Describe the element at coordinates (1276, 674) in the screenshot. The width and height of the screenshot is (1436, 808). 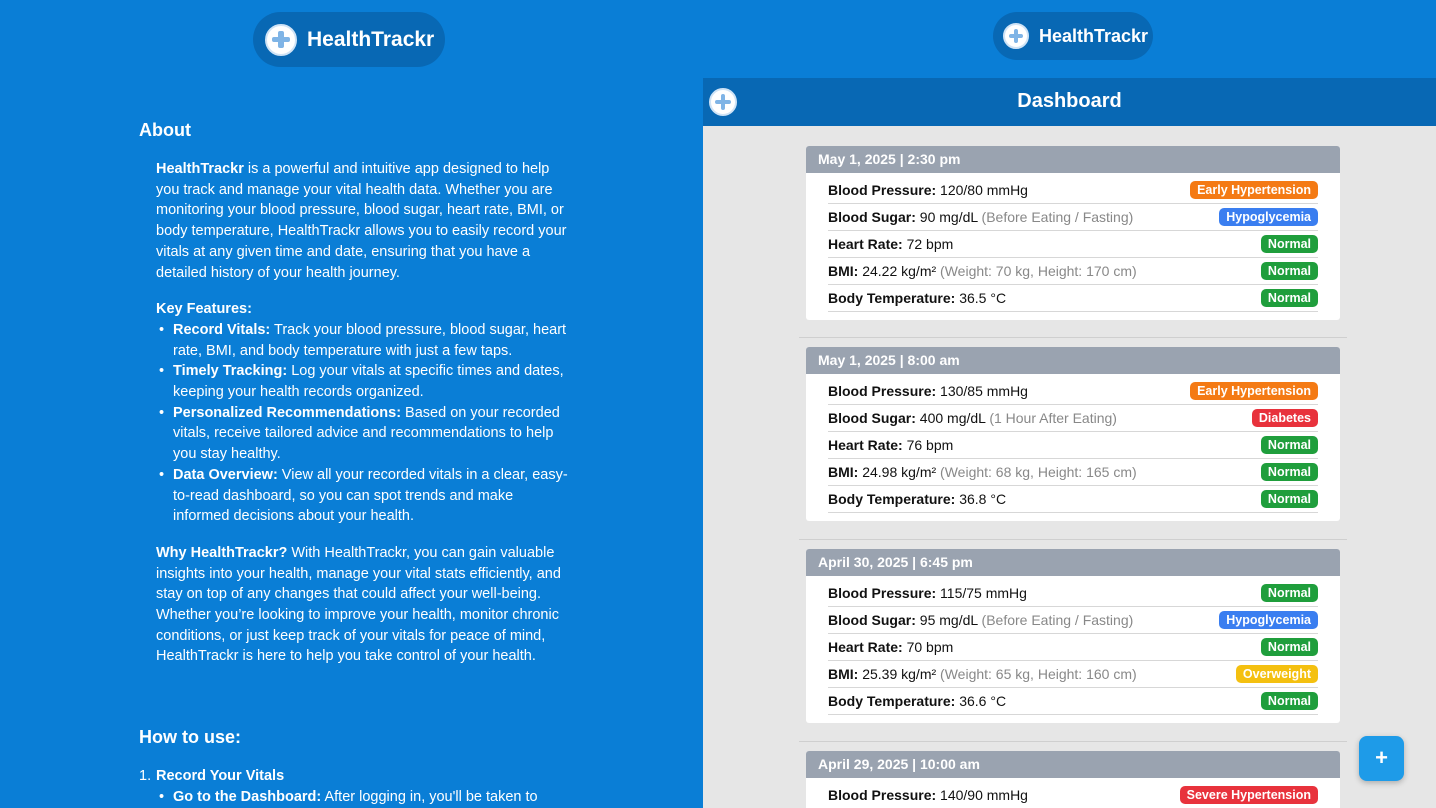
I see `status-badge: Overweight` at that location.